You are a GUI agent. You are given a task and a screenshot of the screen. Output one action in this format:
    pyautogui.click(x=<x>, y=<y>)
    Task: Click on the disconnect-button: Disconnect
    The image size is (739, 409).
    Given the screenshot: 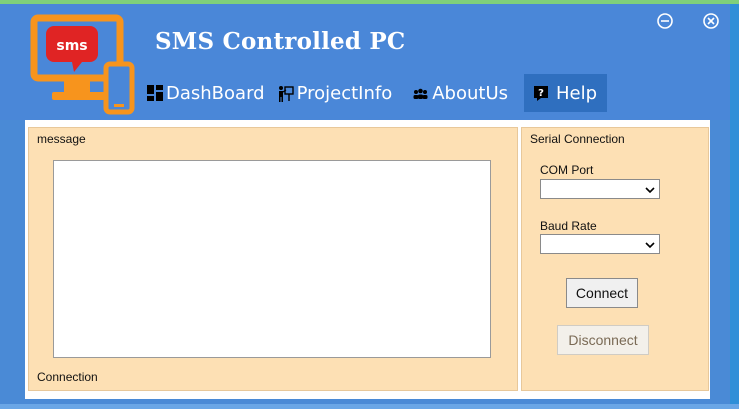 What is the action you would take?
    pyautogui.click(x=603, y=340)
    